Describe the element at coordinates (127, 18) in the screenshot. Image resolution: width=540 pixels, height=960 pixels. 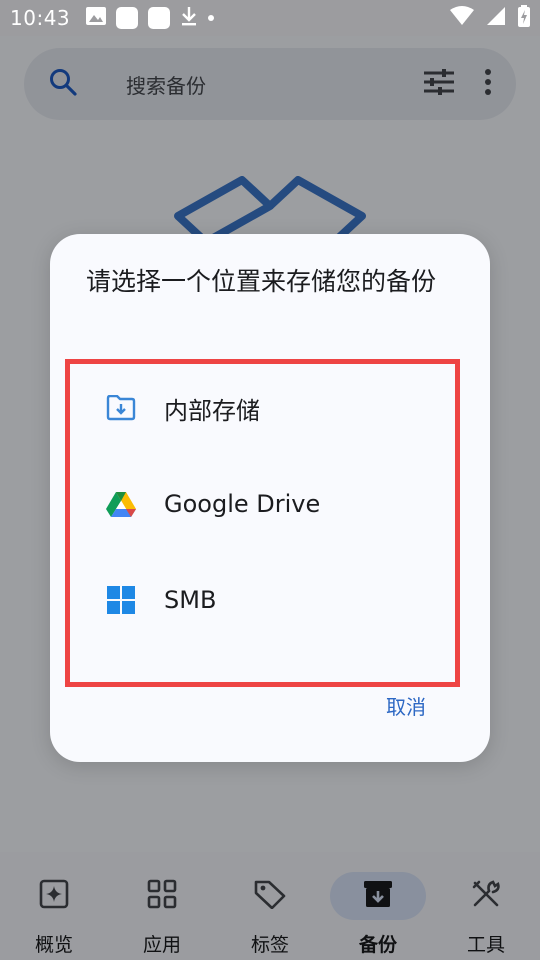
I see `app-notification-icon` at that location.